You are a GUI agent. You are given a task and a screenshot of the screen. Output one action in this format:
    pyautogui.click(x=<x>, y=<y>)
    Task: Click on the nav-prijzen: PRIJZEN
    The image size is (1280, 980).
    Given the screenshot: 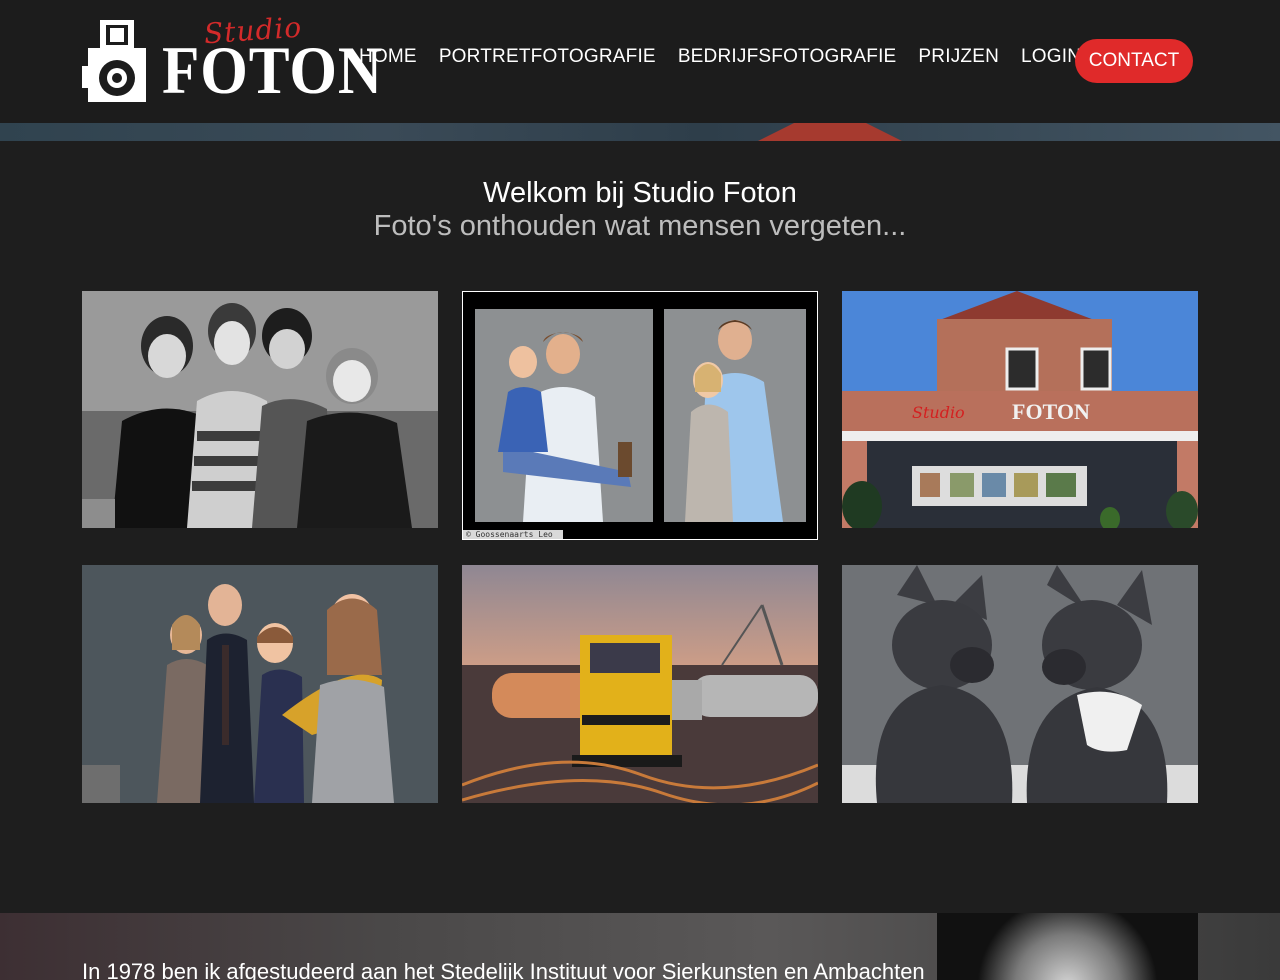 What is the action you would take?
    pyautogui.click(x=958, y=57)
    